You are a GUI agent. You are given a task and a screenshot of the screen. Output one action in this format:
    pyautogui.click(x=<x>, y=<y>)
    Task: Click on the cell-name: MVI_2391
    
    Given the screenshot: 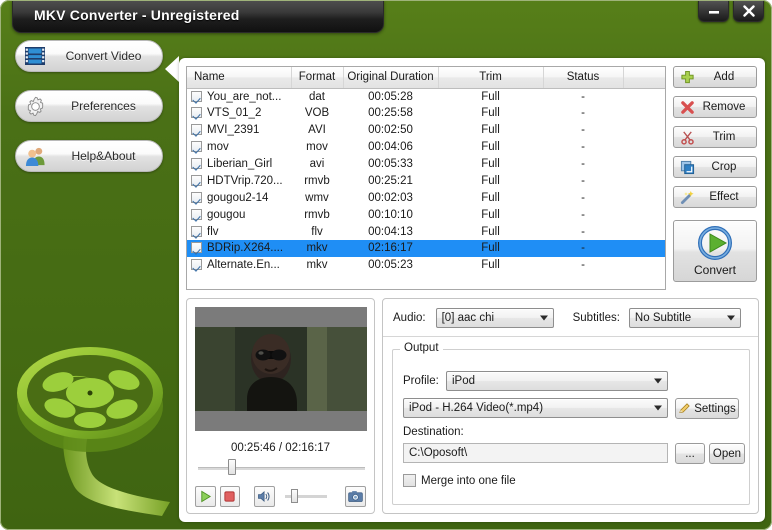 What is the action you would take?
    pyautogui.click(x=239, y=130)
    